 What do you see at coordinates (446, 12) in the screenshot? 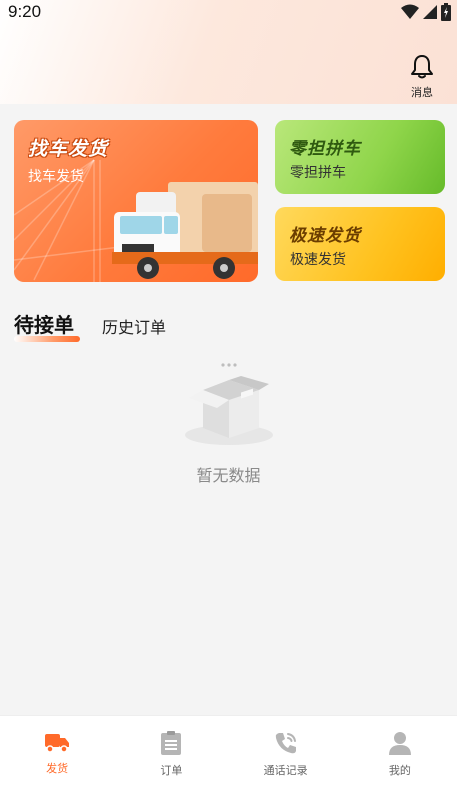
I see `battery-icon` at bounding box center [446, 12].